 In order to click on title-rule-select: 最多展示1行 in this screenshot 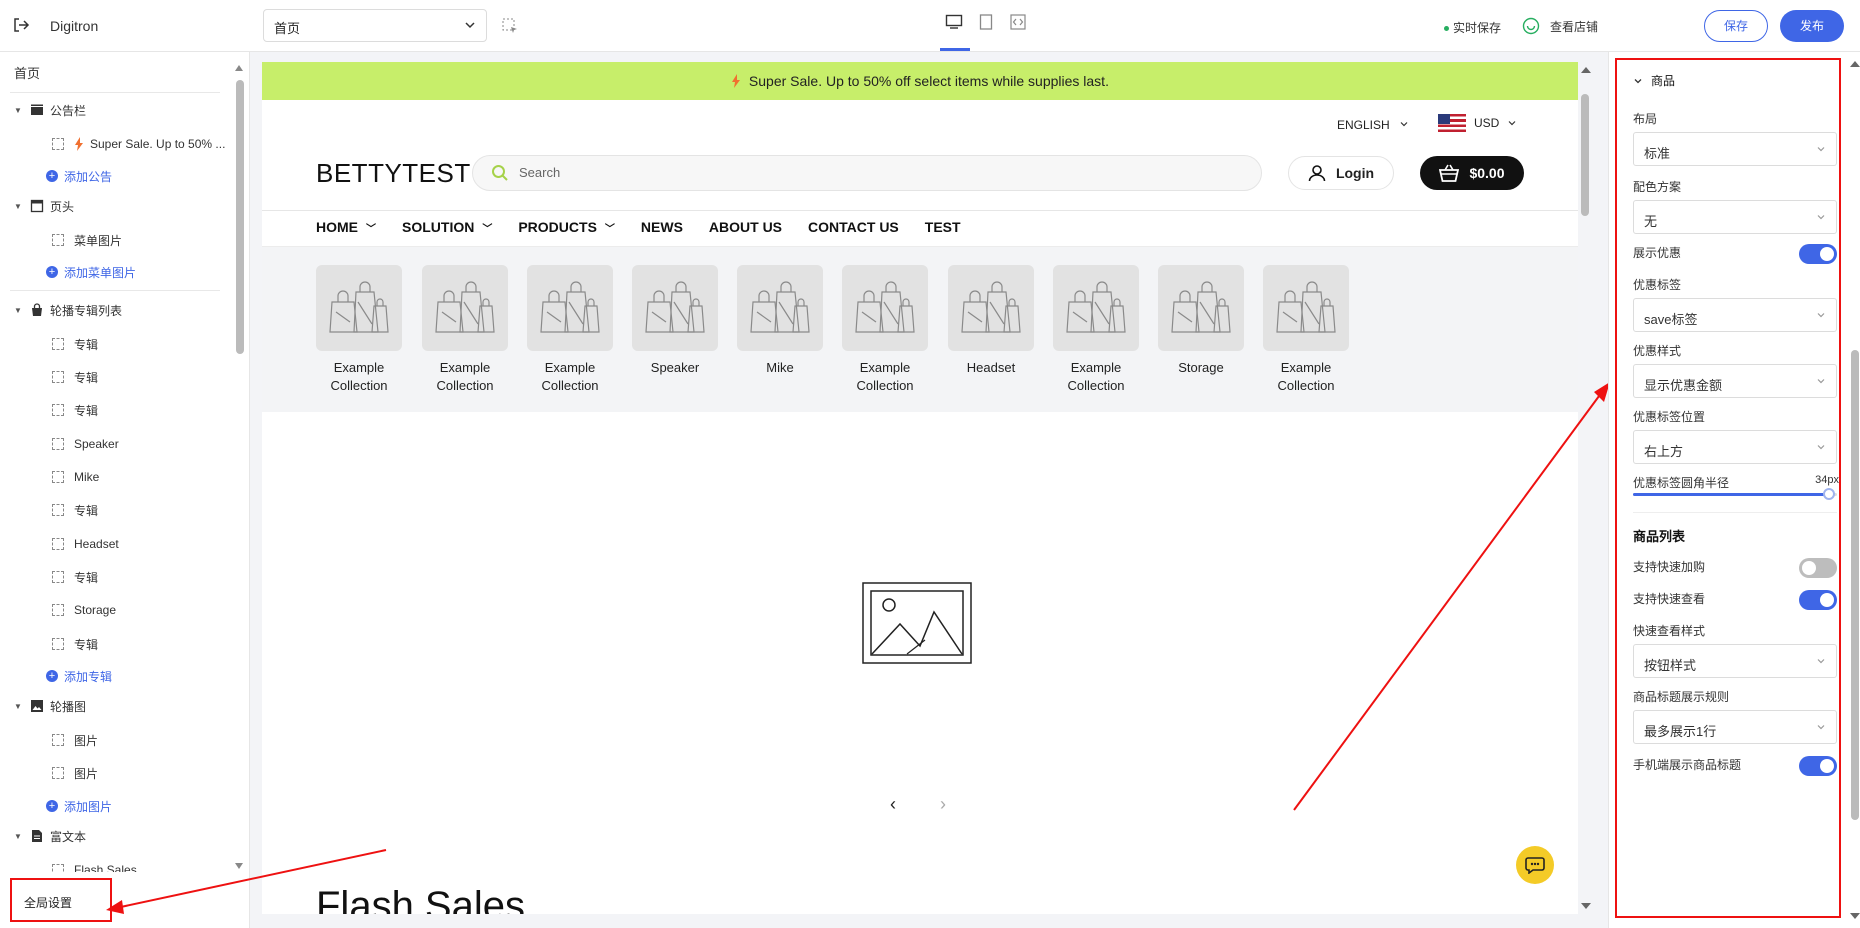, I will do `click(1735, 727)`.